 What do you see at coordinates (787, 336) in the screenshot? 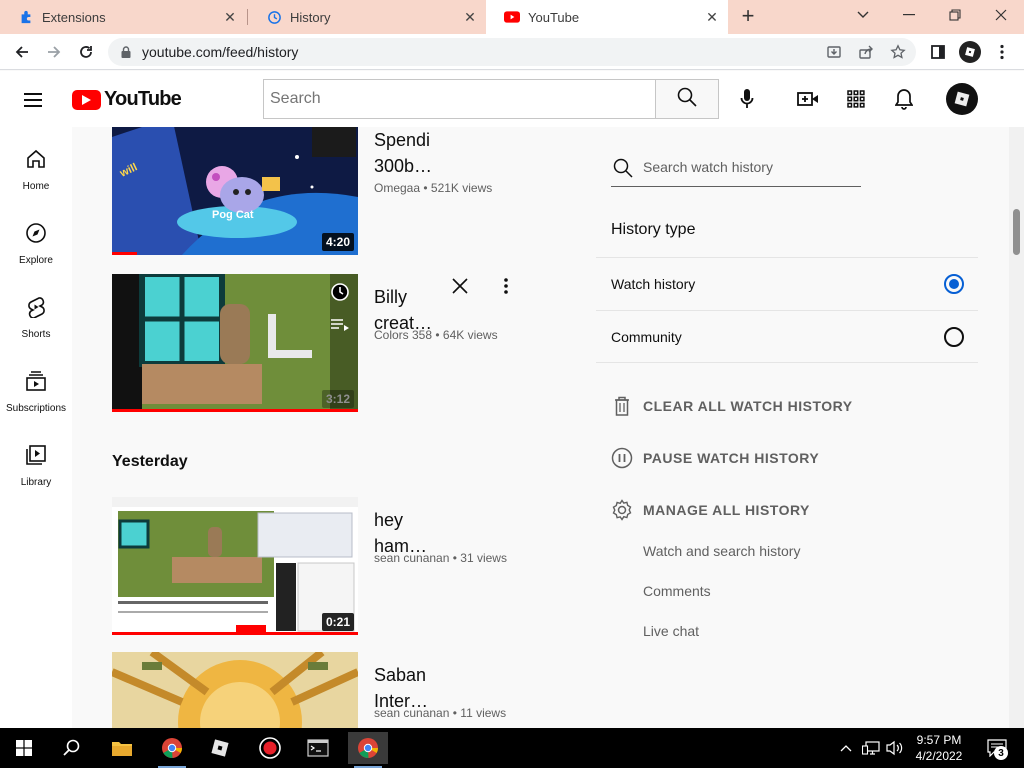
I see `history-type-community: Community` at bounding box center [787, 336].